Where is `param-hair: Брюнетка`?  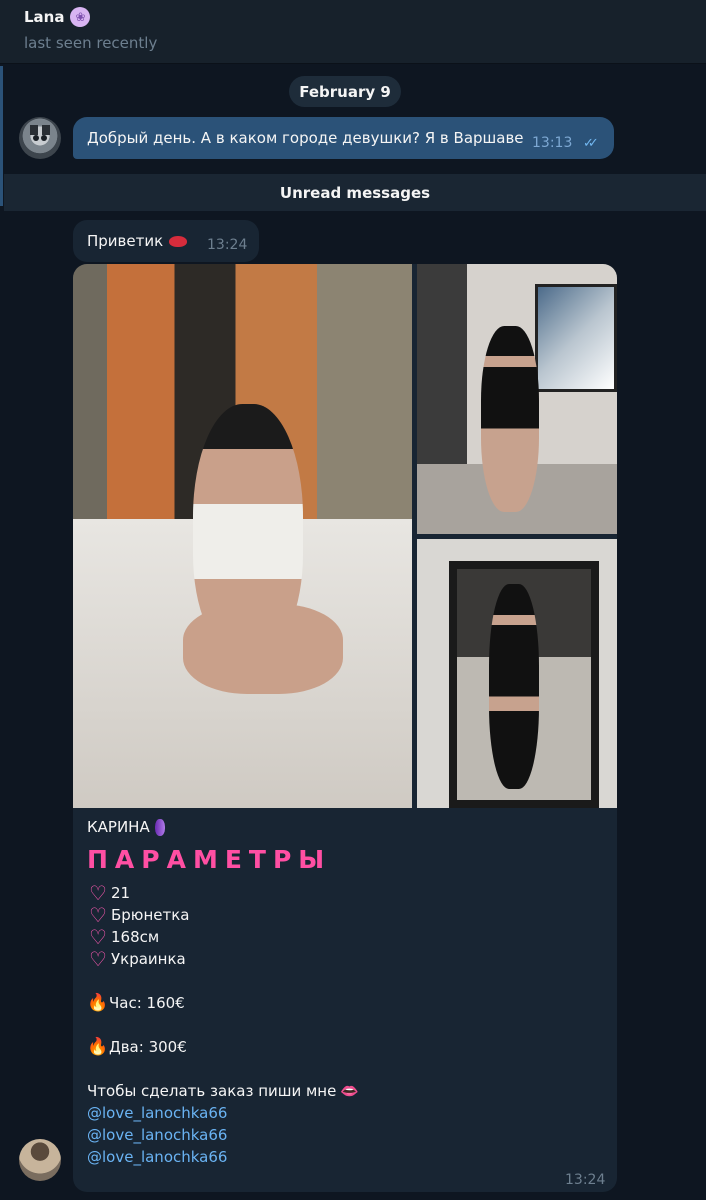
param-hair: Брюнетка is located at coordinates (150, 915).